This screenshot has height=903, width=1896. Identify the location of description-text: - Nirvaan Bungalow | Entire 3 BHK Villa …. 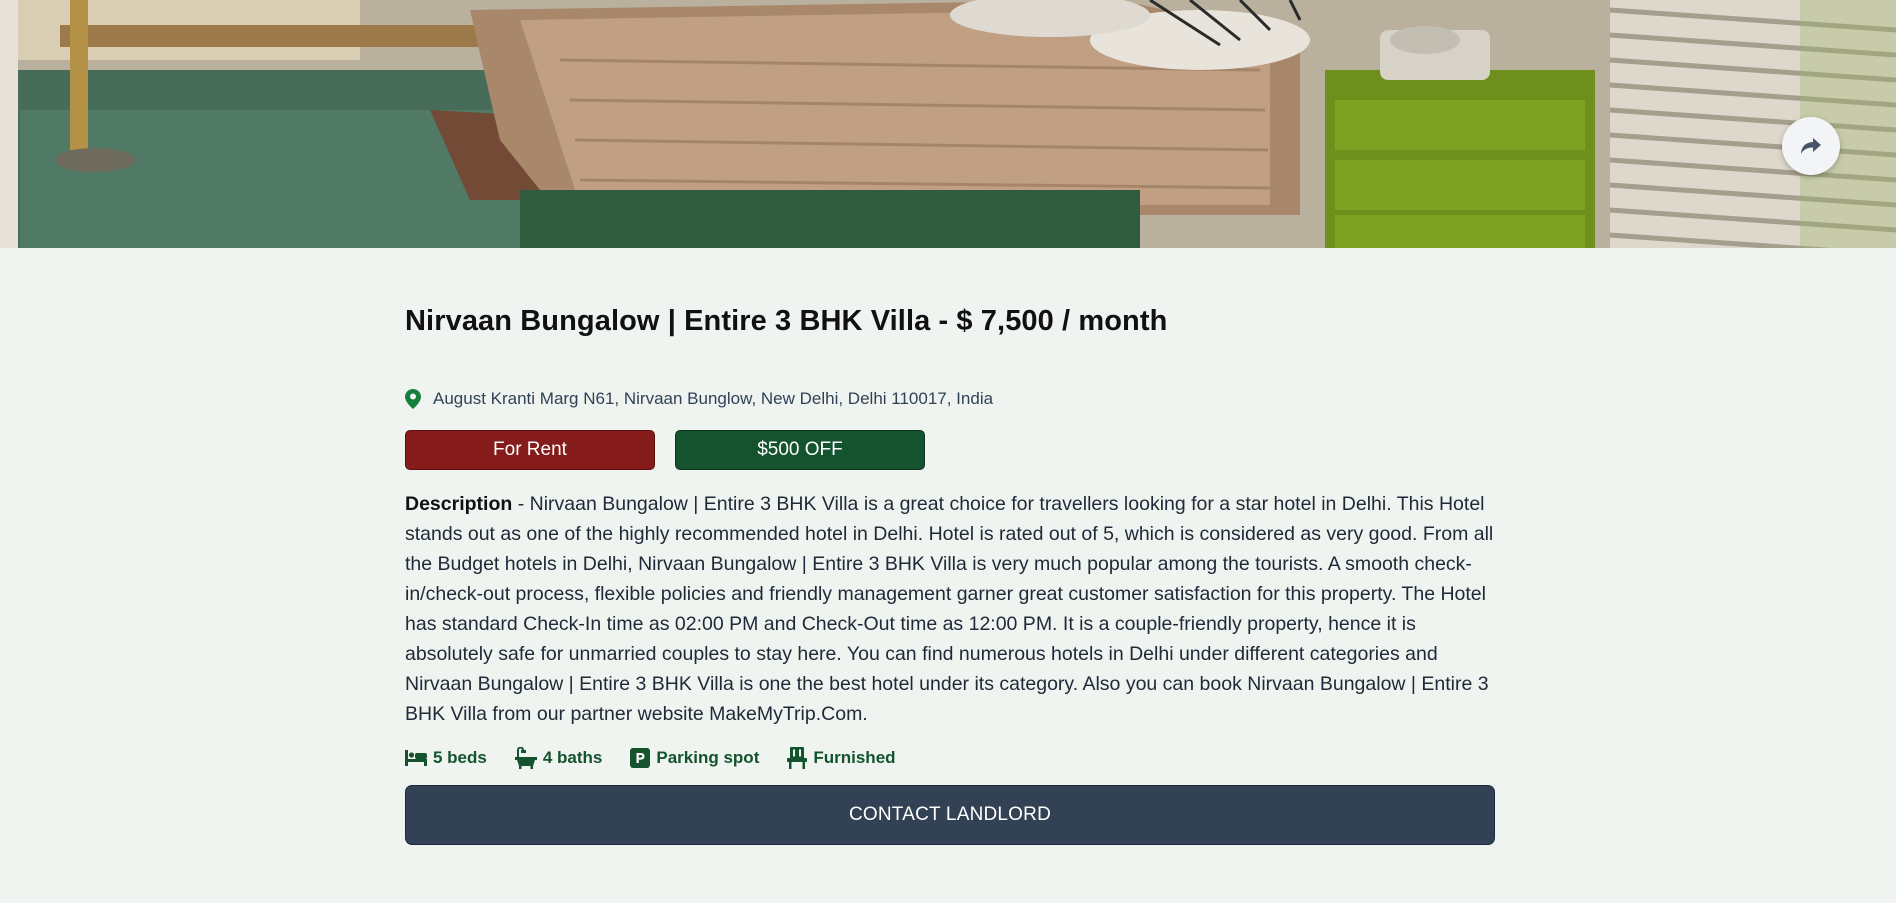
(949, 609).